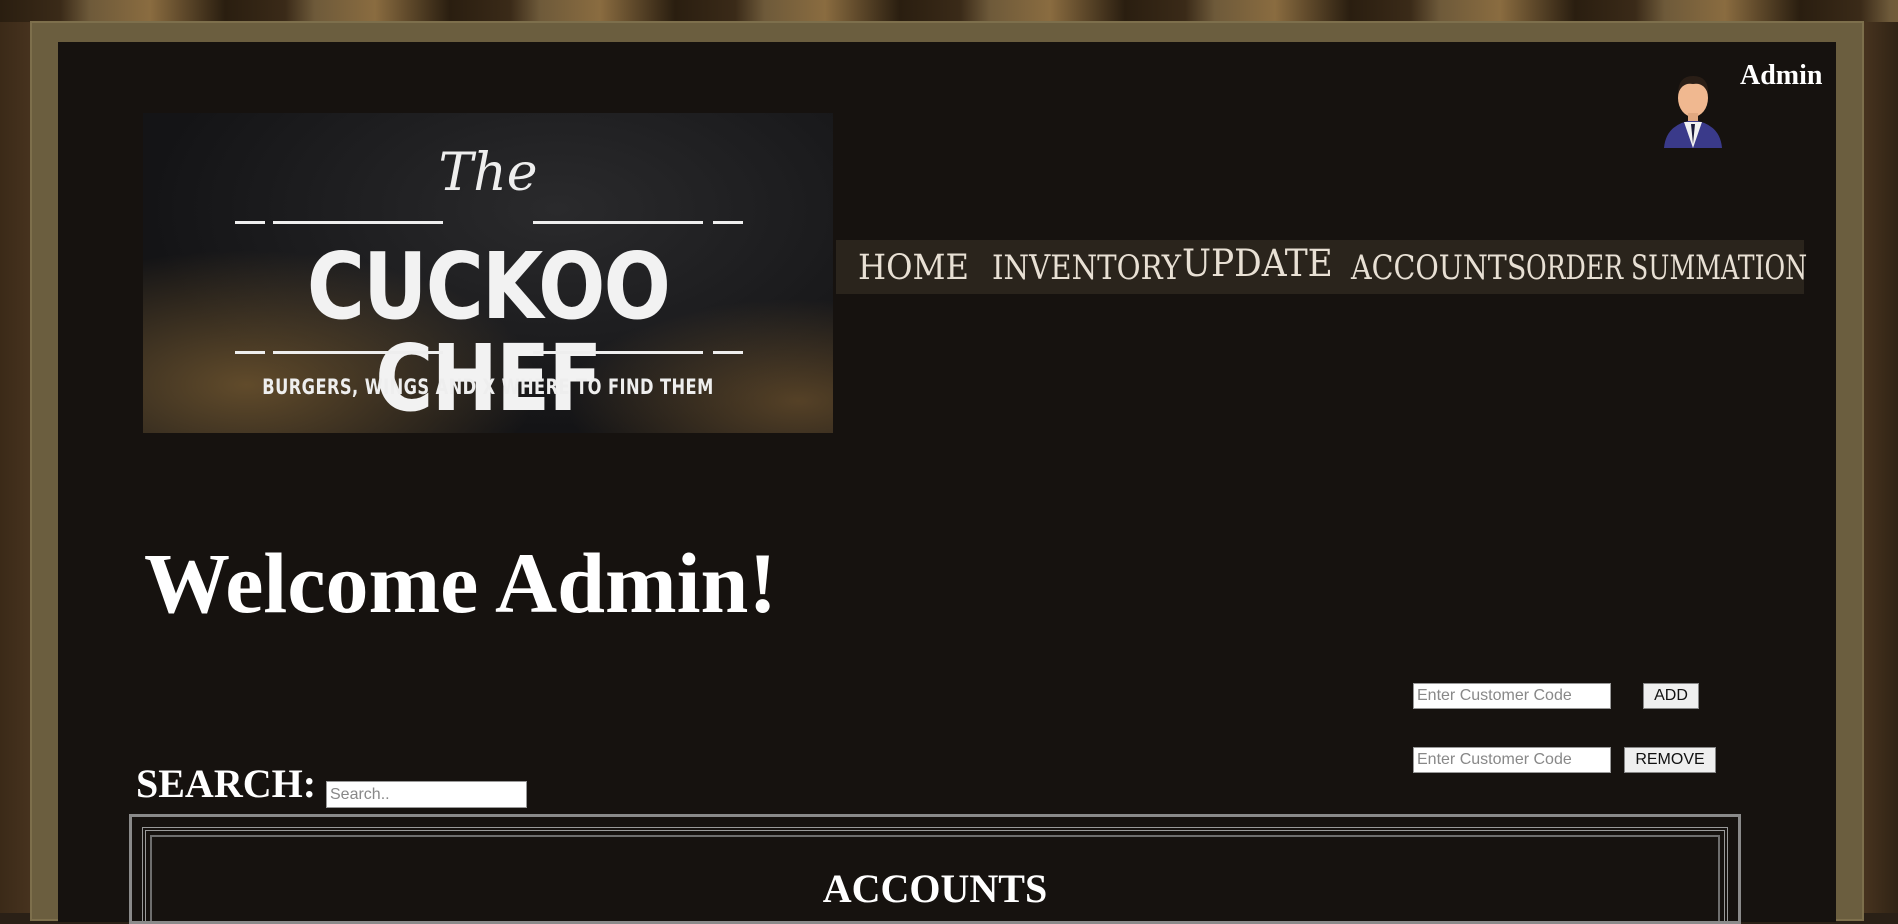  What do you see at coordinates (1693, 108) in the screenshot?
I see `admin-avatar-icon` at bounding box center [1693, 108].